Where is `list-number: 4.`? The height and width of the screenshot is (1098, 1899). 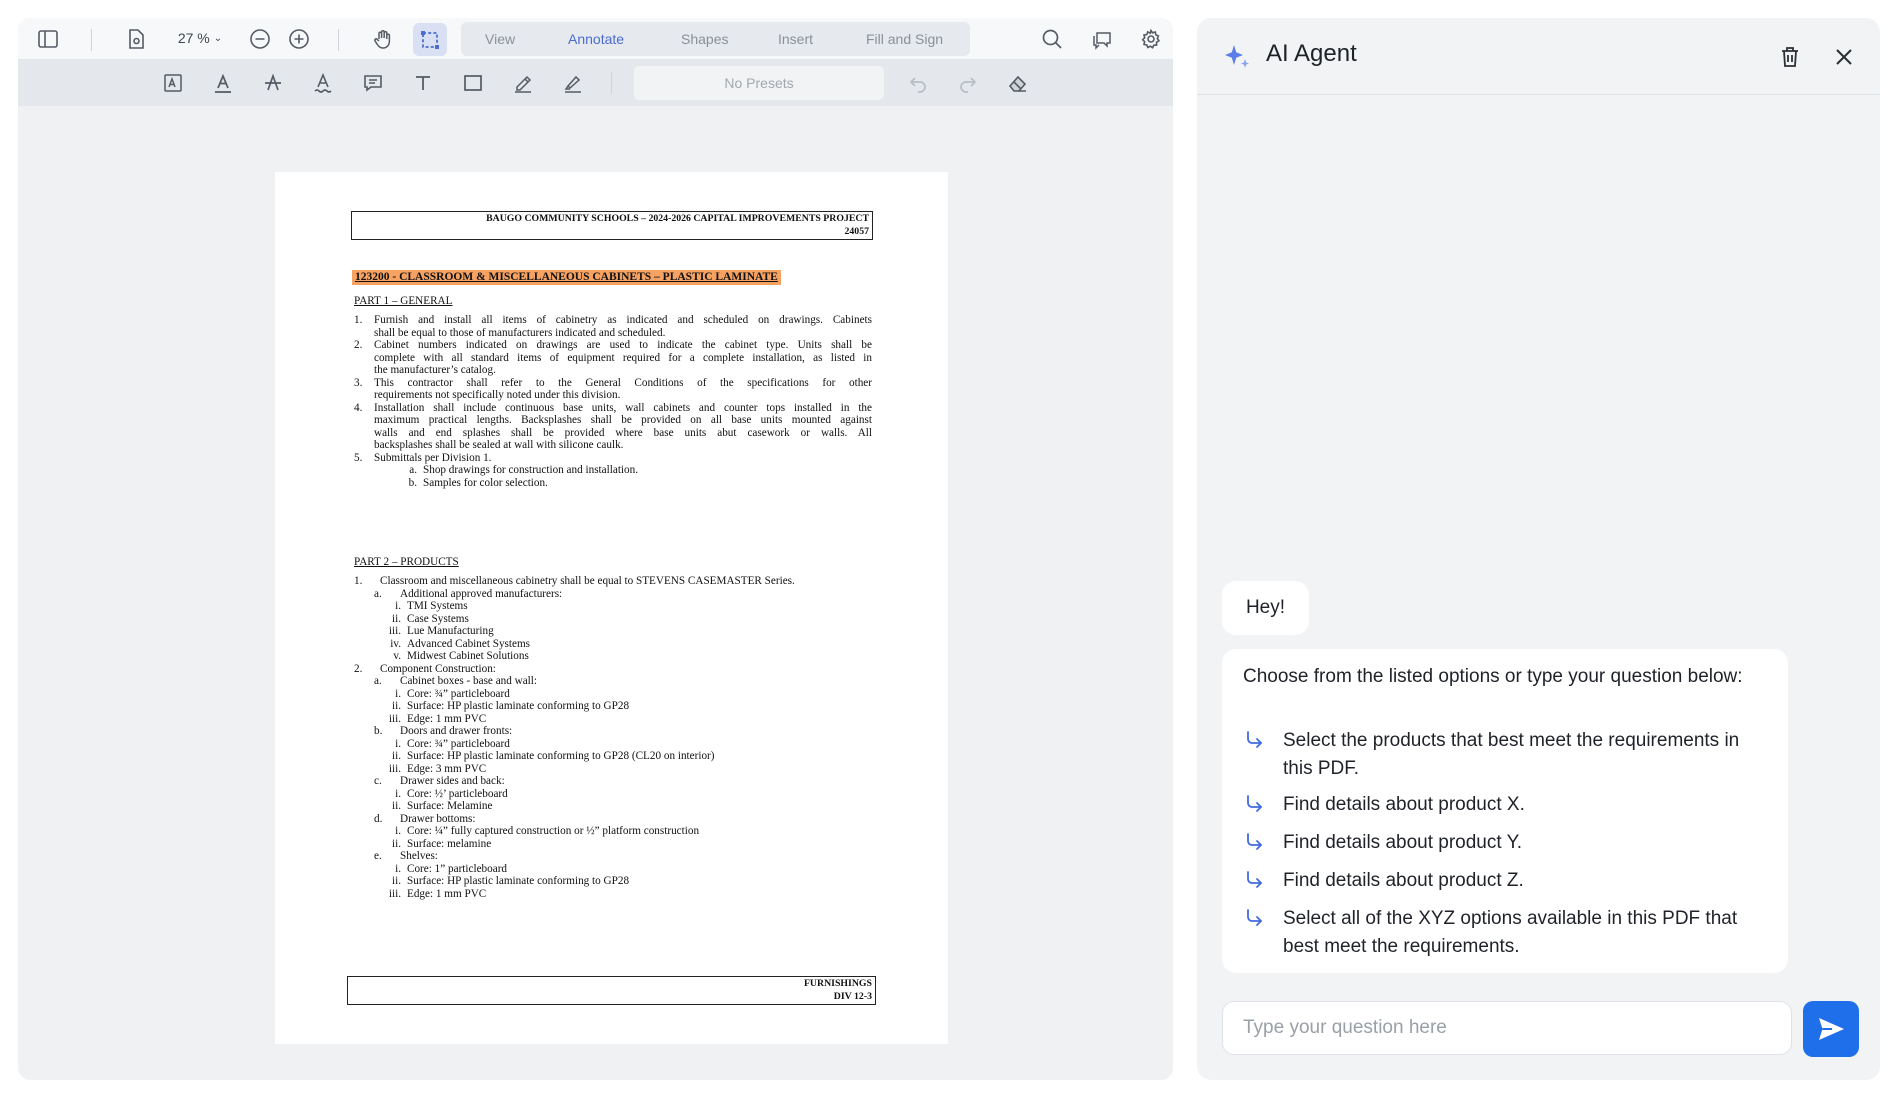
list-number: 4. is located at coordinates (358, 407).